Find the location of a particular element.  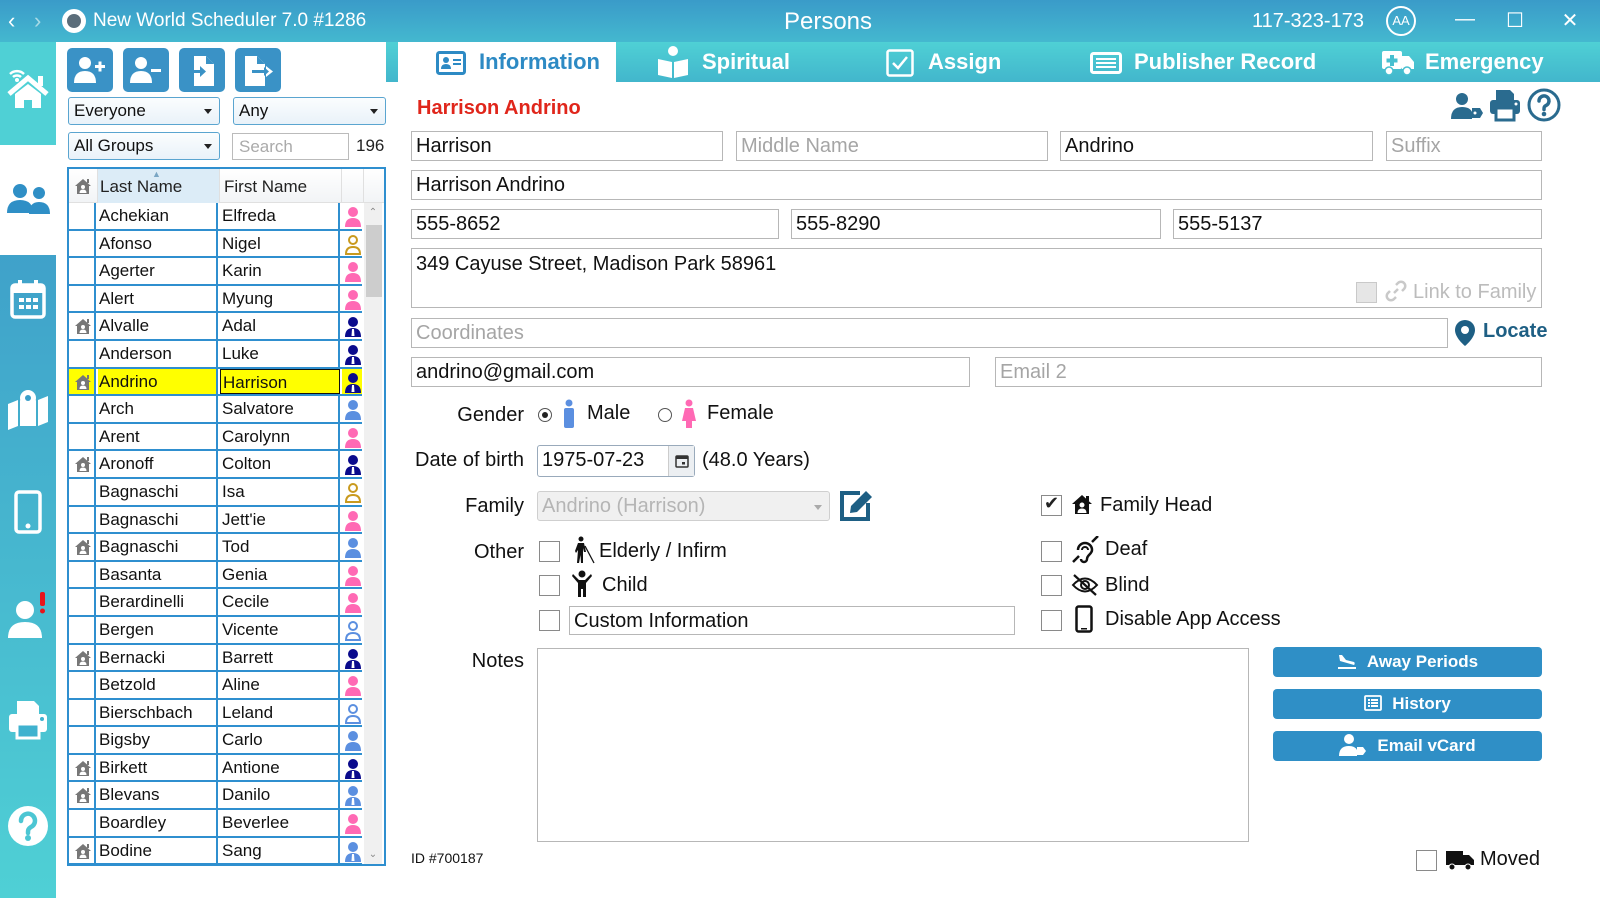

scroll-up-arrow: ⌃ is located at coordinates (373, 212).